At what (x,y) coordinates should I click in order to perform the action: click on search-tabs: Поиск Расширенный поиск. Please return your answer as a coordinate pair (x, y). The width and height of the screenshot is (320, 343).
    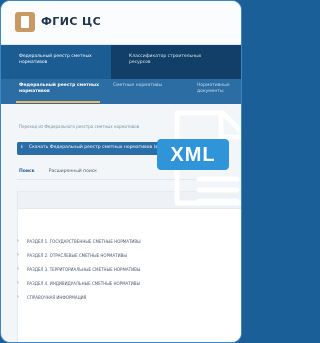
    Looking at the image, I should click on (58, 171).